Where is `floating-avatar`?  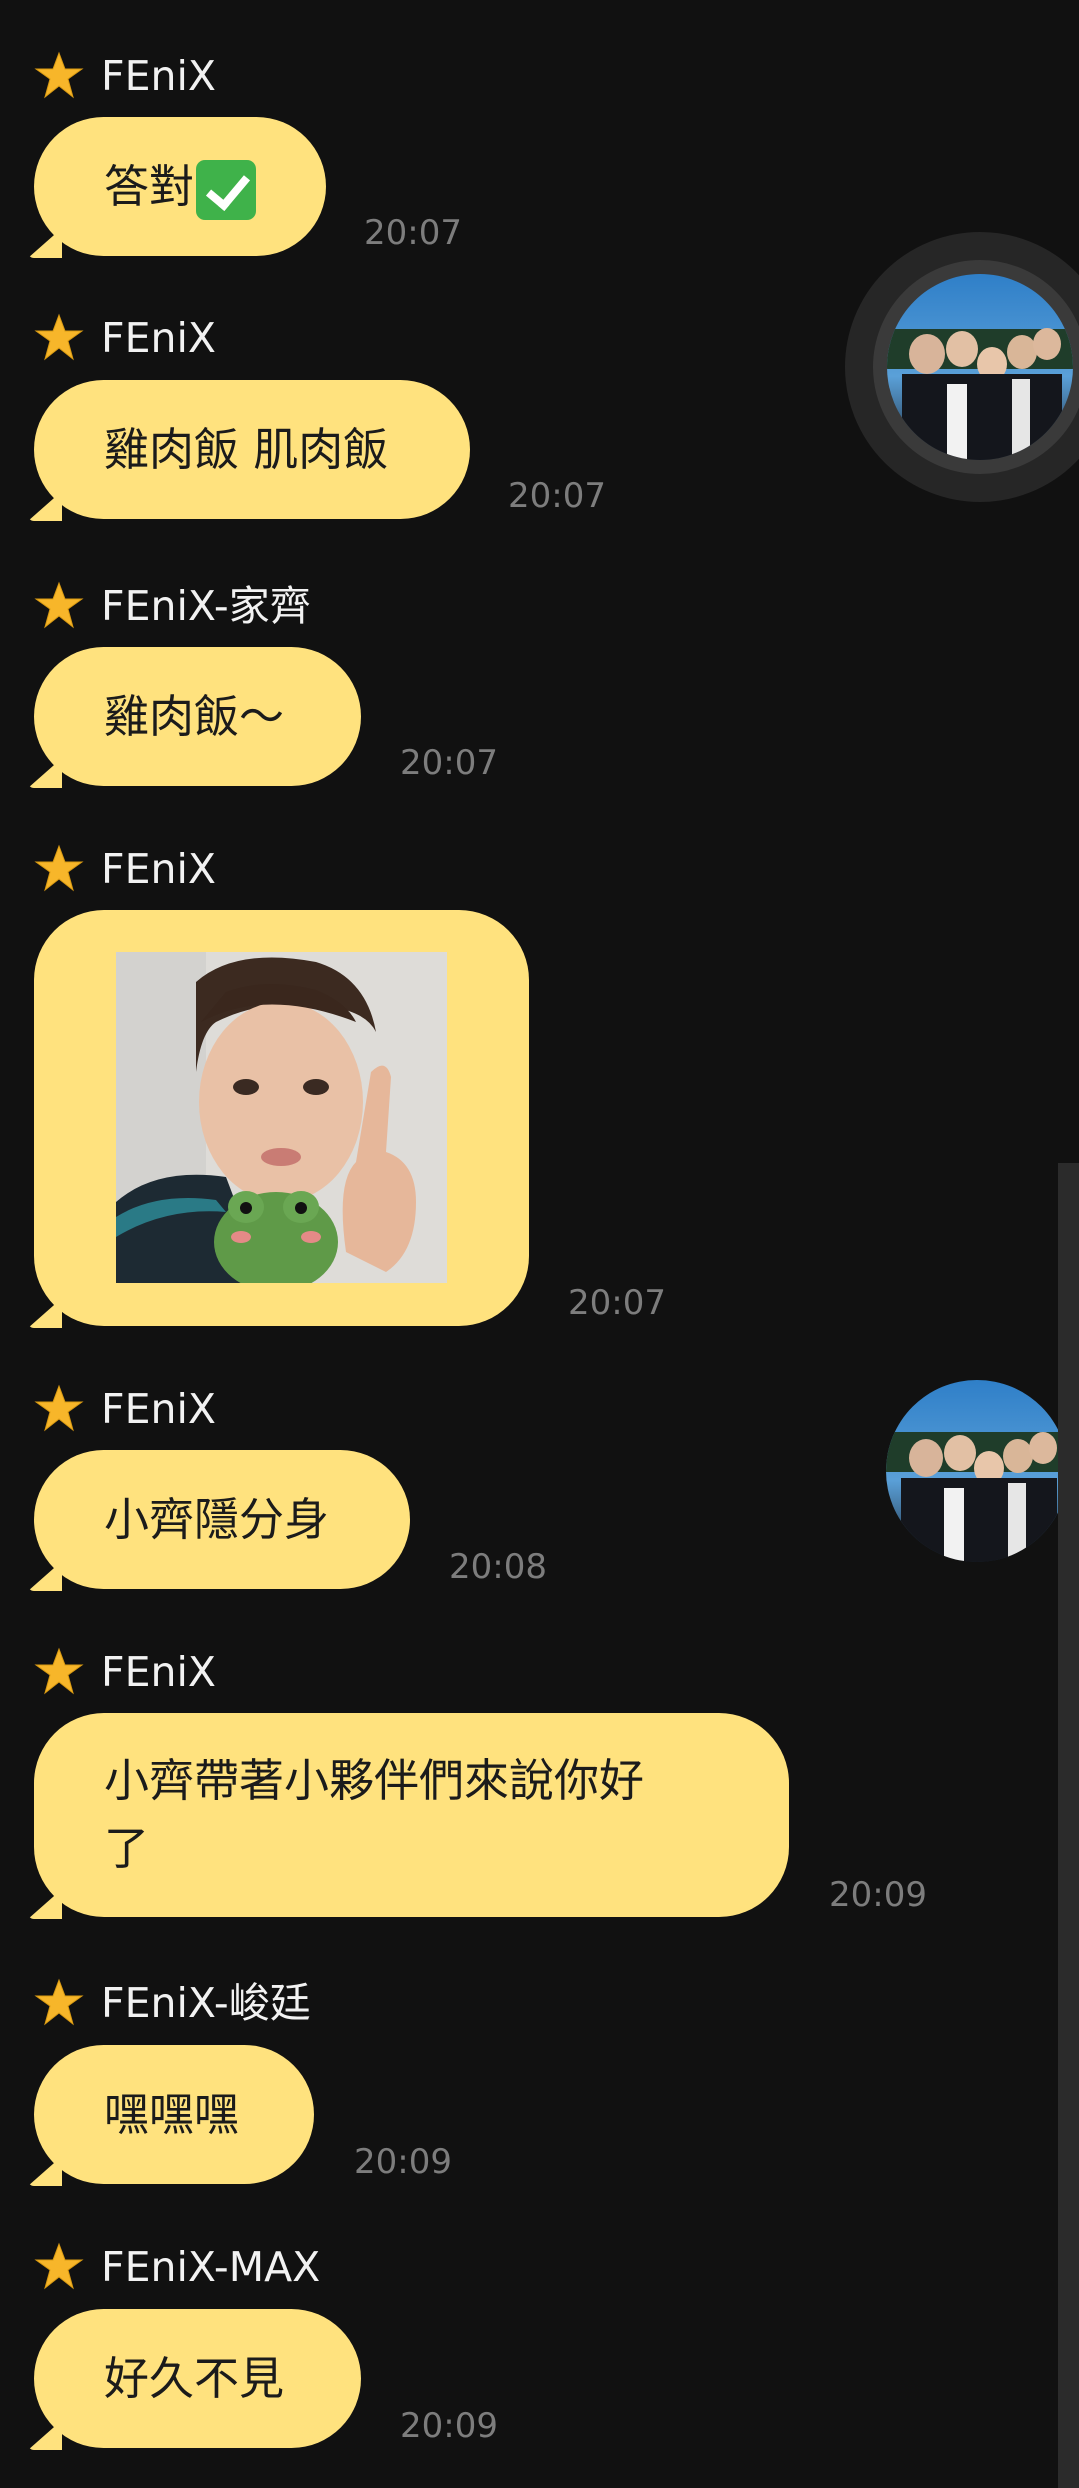
floating-avatar is located at coordinates (977, 1471).